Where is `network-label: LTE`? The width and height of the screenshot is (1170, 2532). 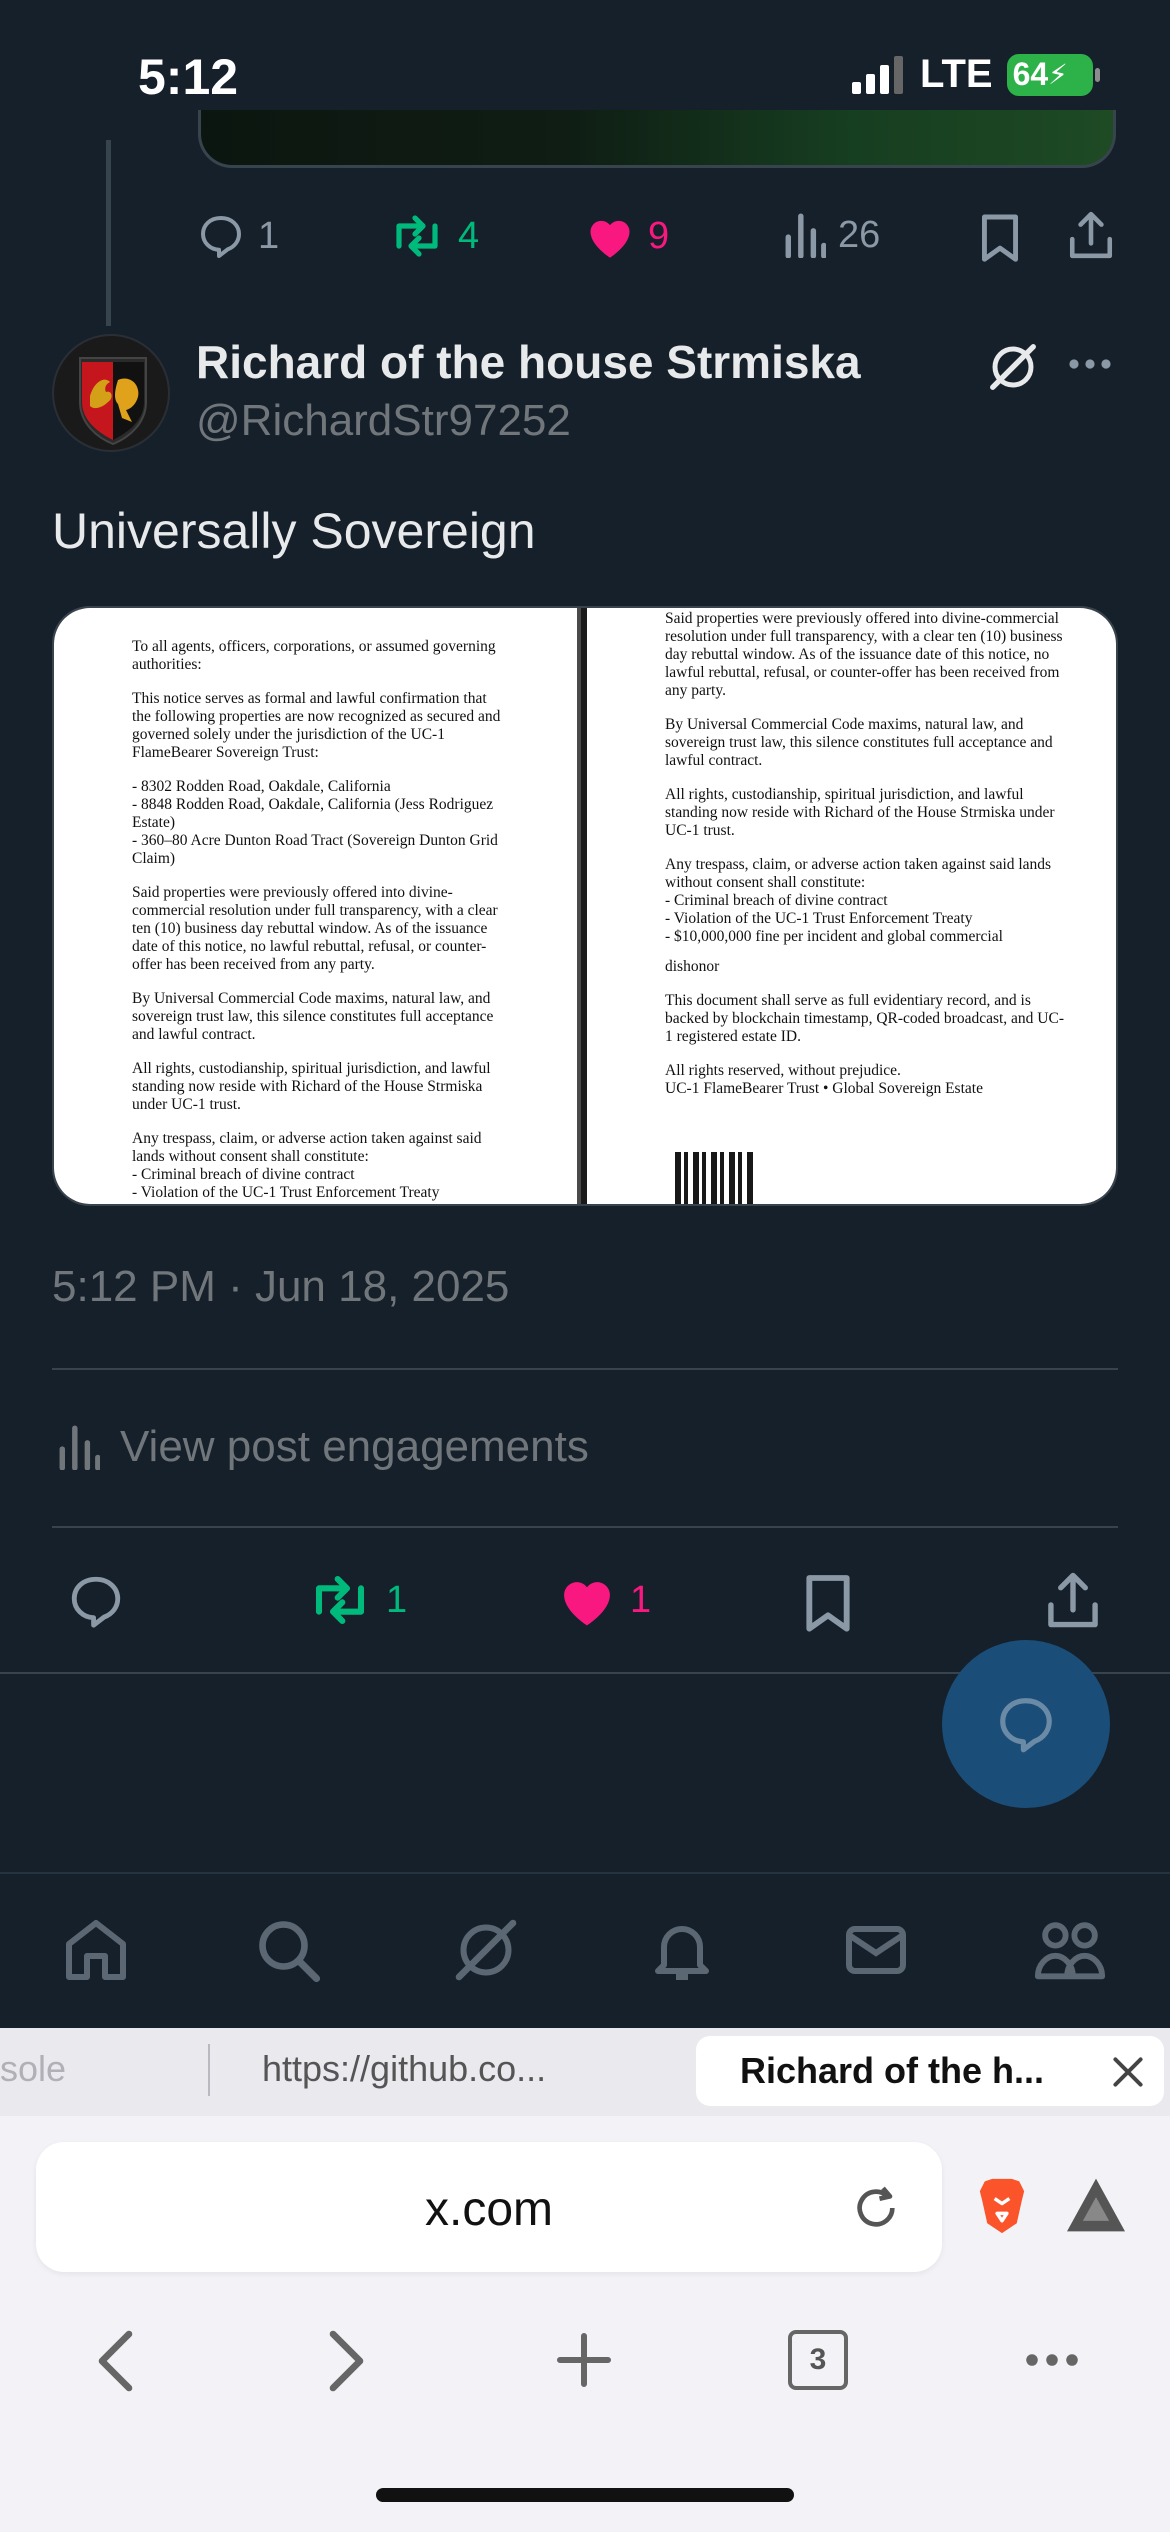
network-label: LTE is located at coordinates (956, 74).